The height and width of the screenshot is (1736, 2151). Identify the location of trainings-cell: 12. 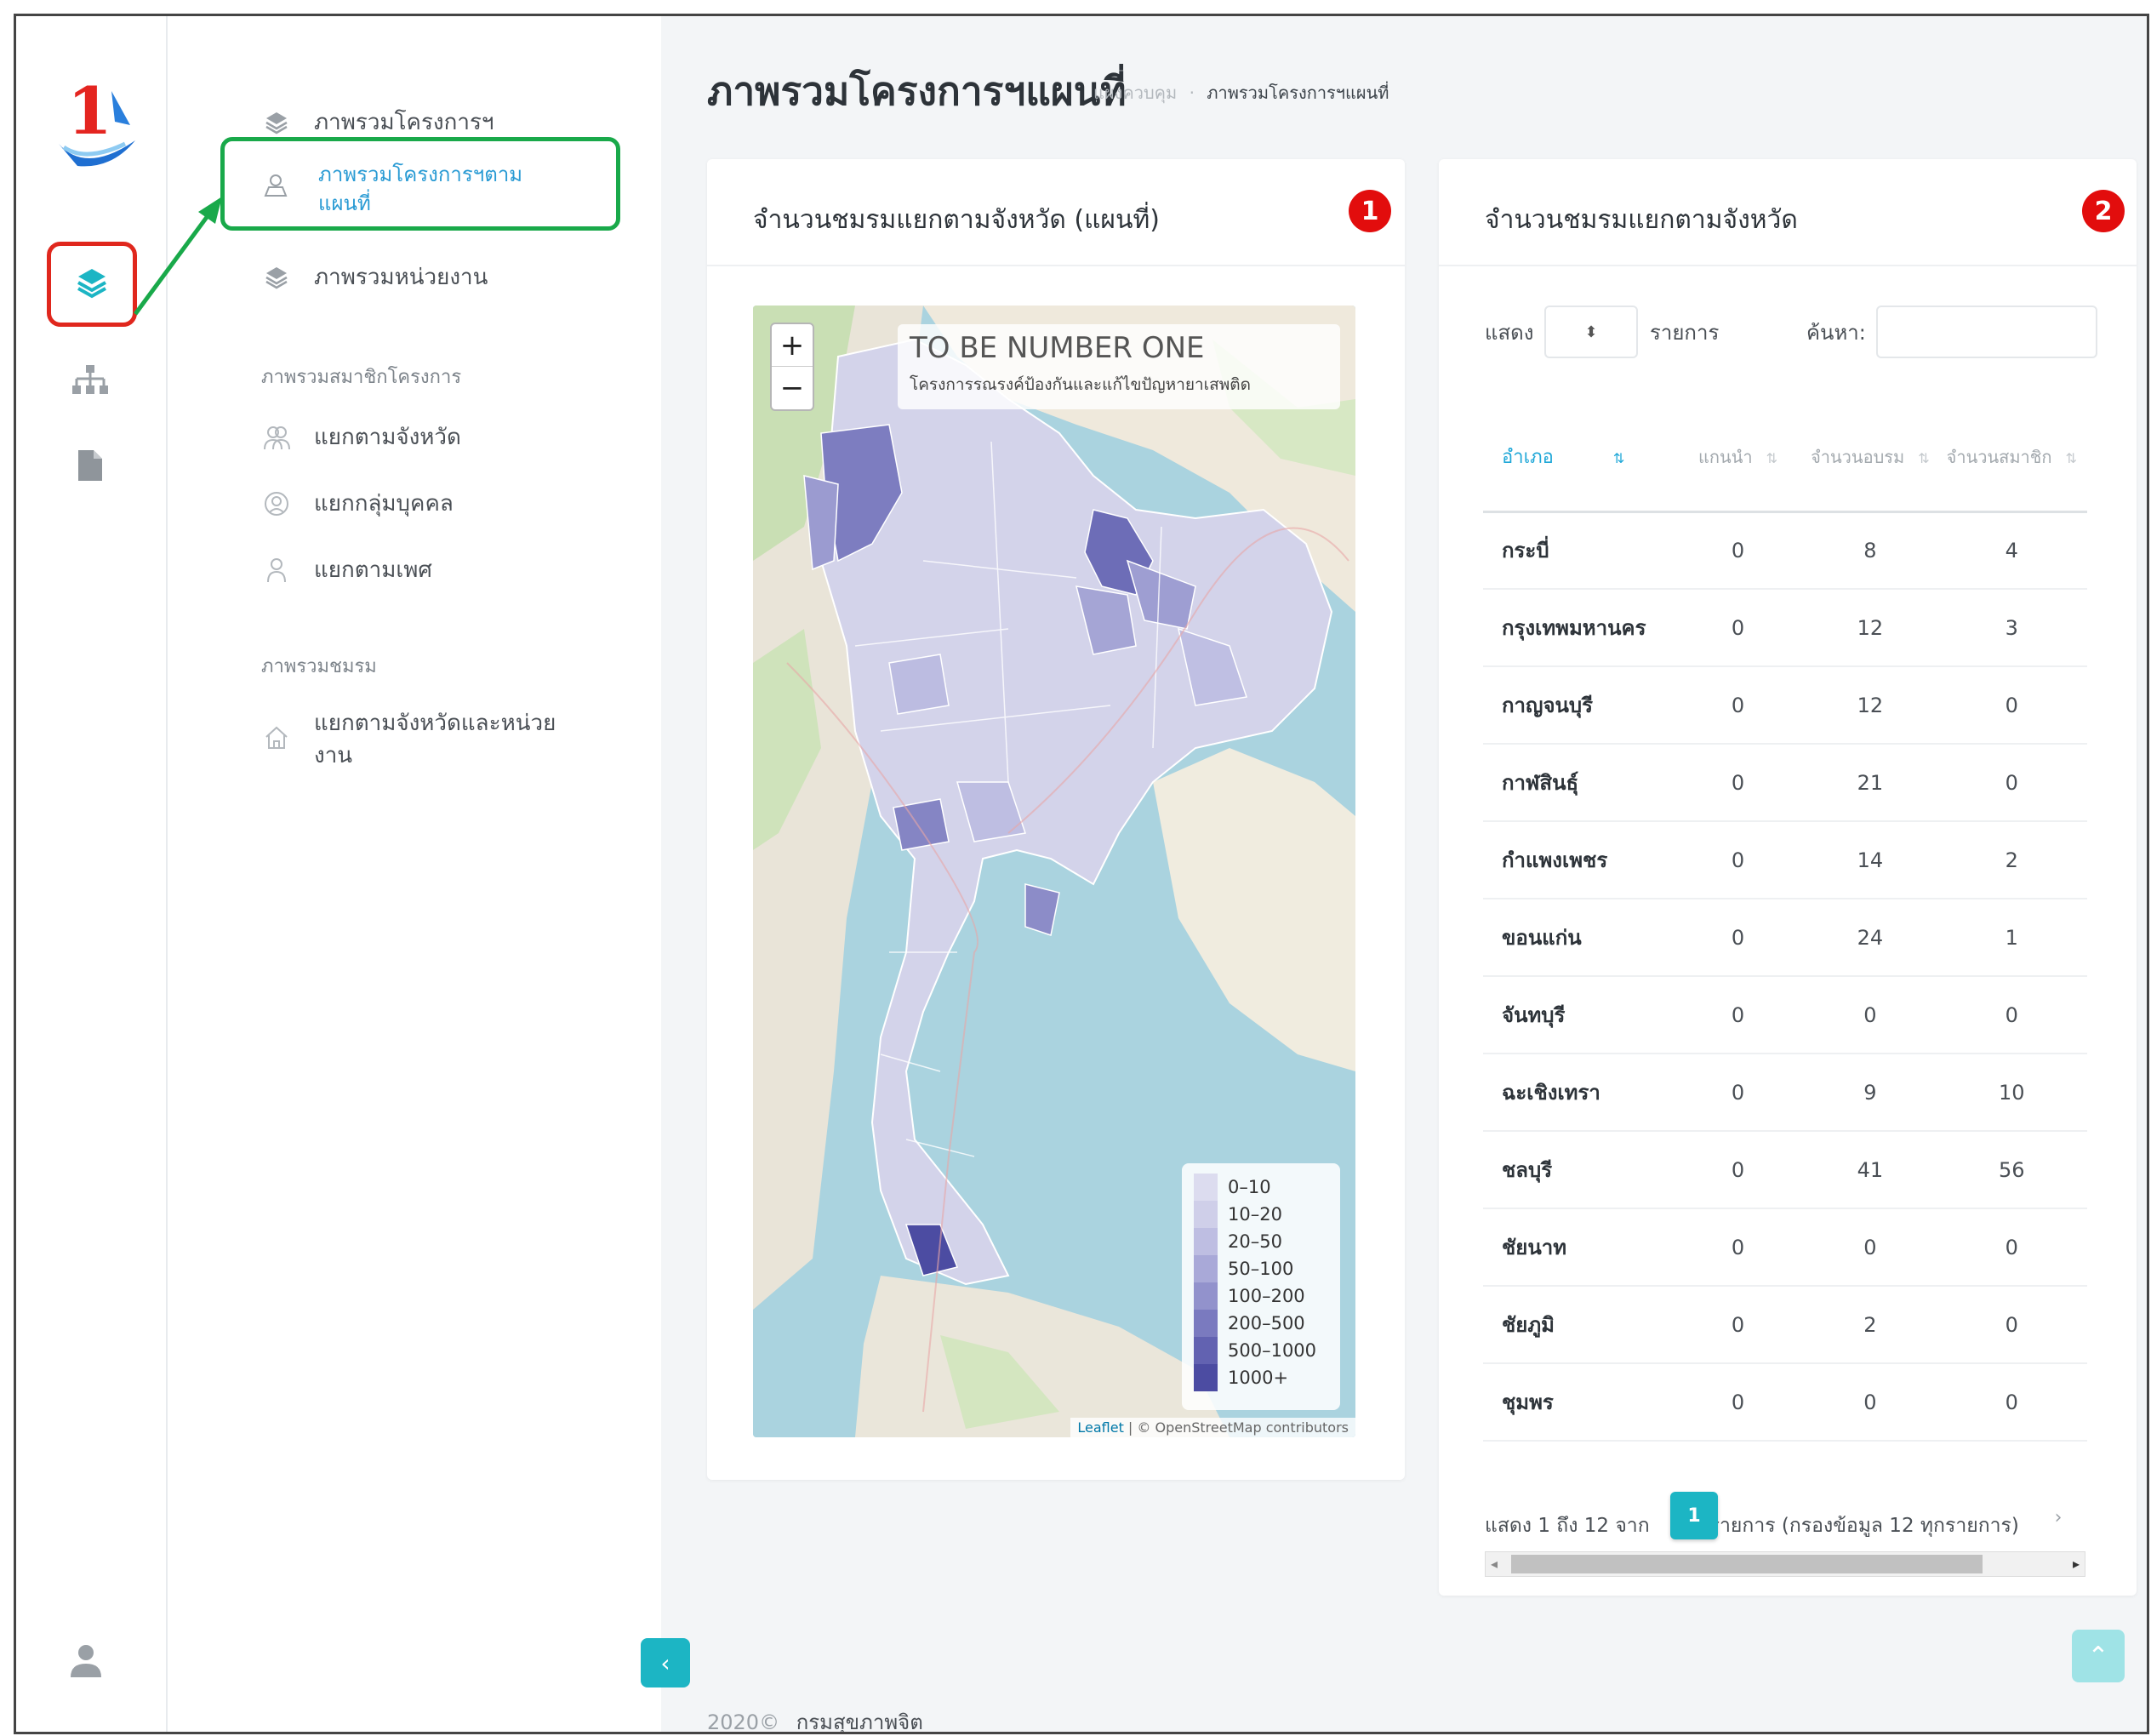
(1871, 705).